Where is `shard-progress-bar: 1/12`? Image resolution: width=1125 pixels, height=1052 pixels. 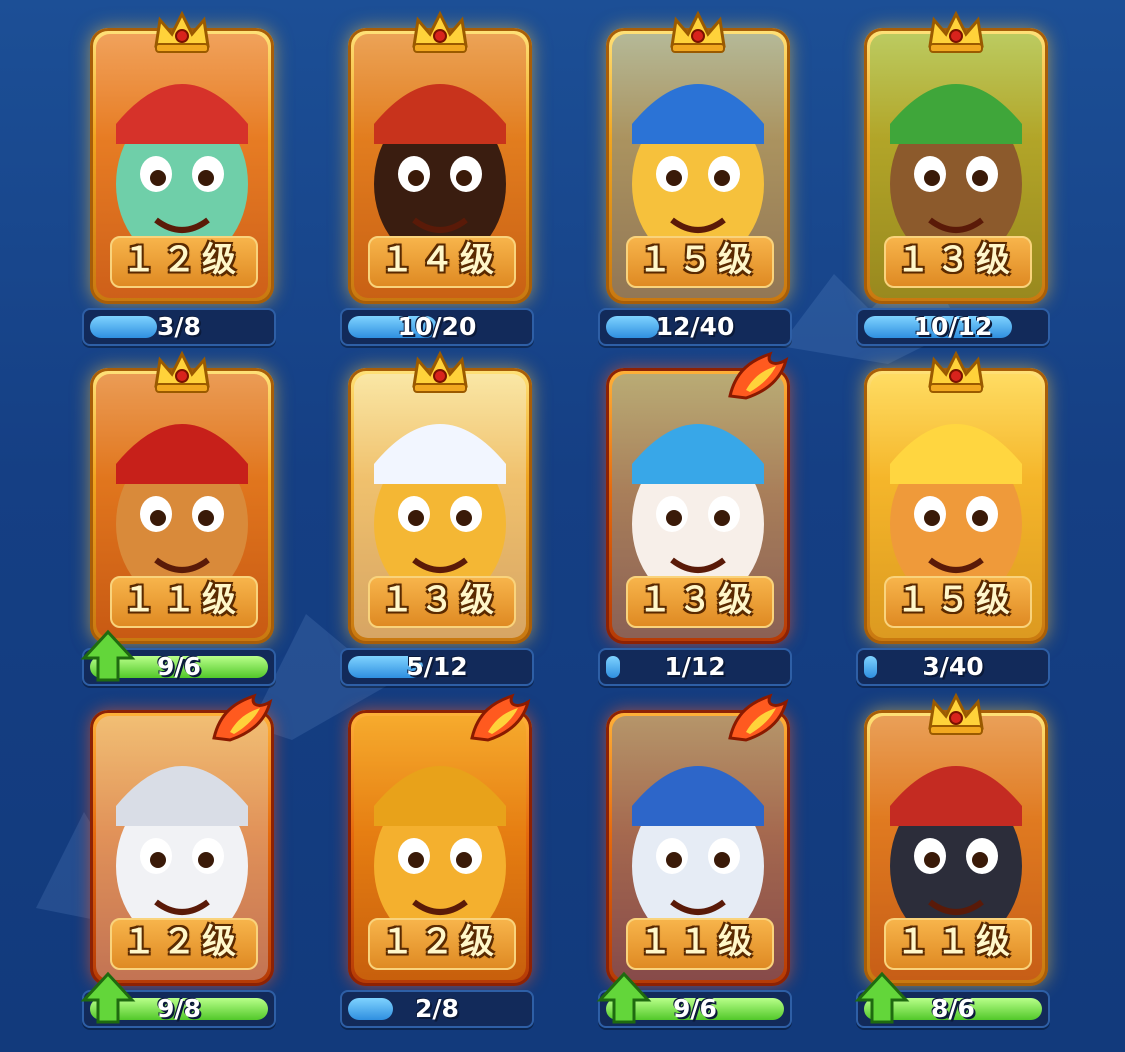 shard-progress-bar: 1/12 is located at coordinates (695, 667).